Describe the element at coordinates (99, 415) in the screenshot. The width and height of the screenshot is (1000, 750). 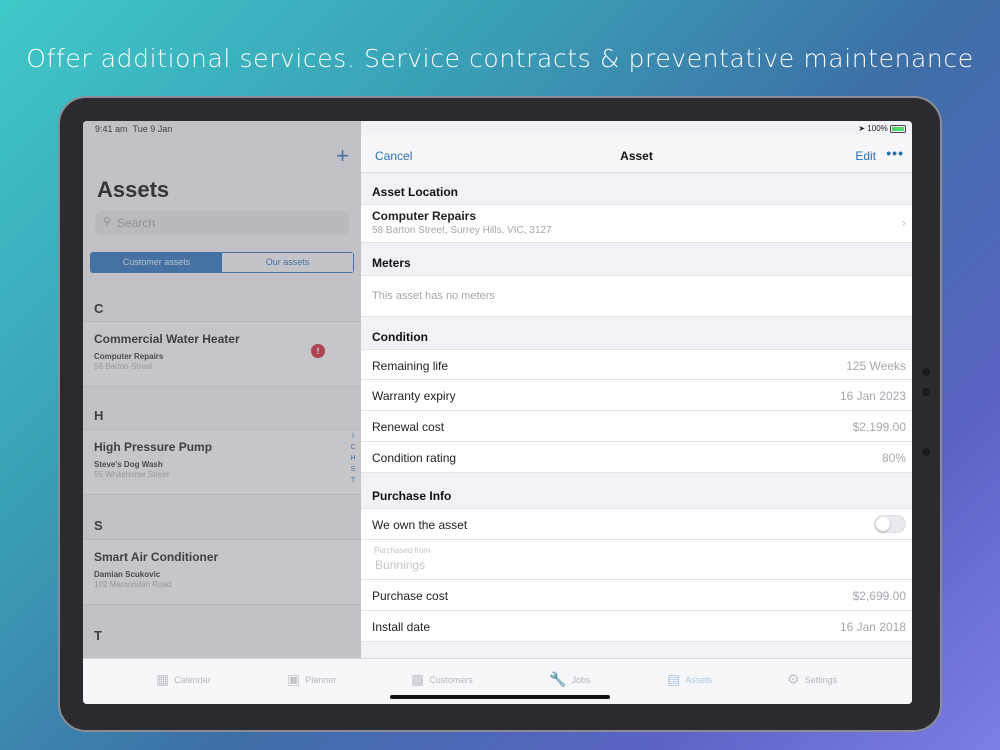
I see `section-header: H` at that location.